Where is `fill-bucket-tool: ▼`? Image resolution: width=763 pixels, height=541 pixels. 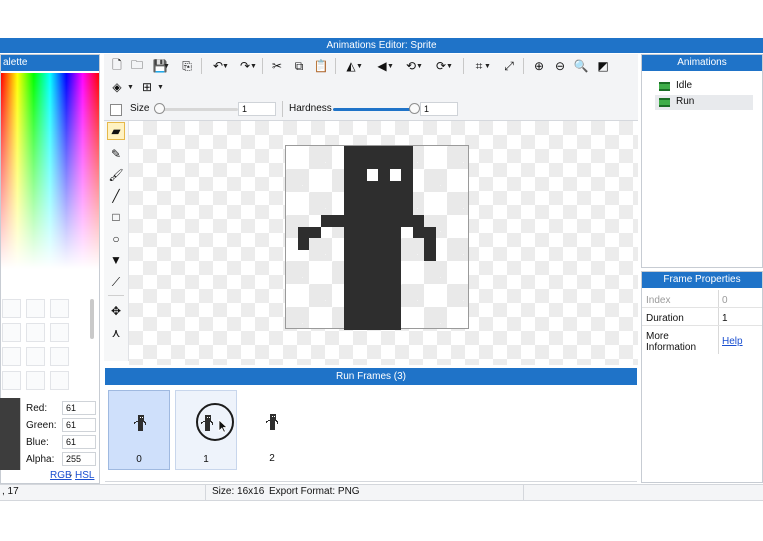
fill-bucket-tool: ▼ is located at coordinates (116, 260).